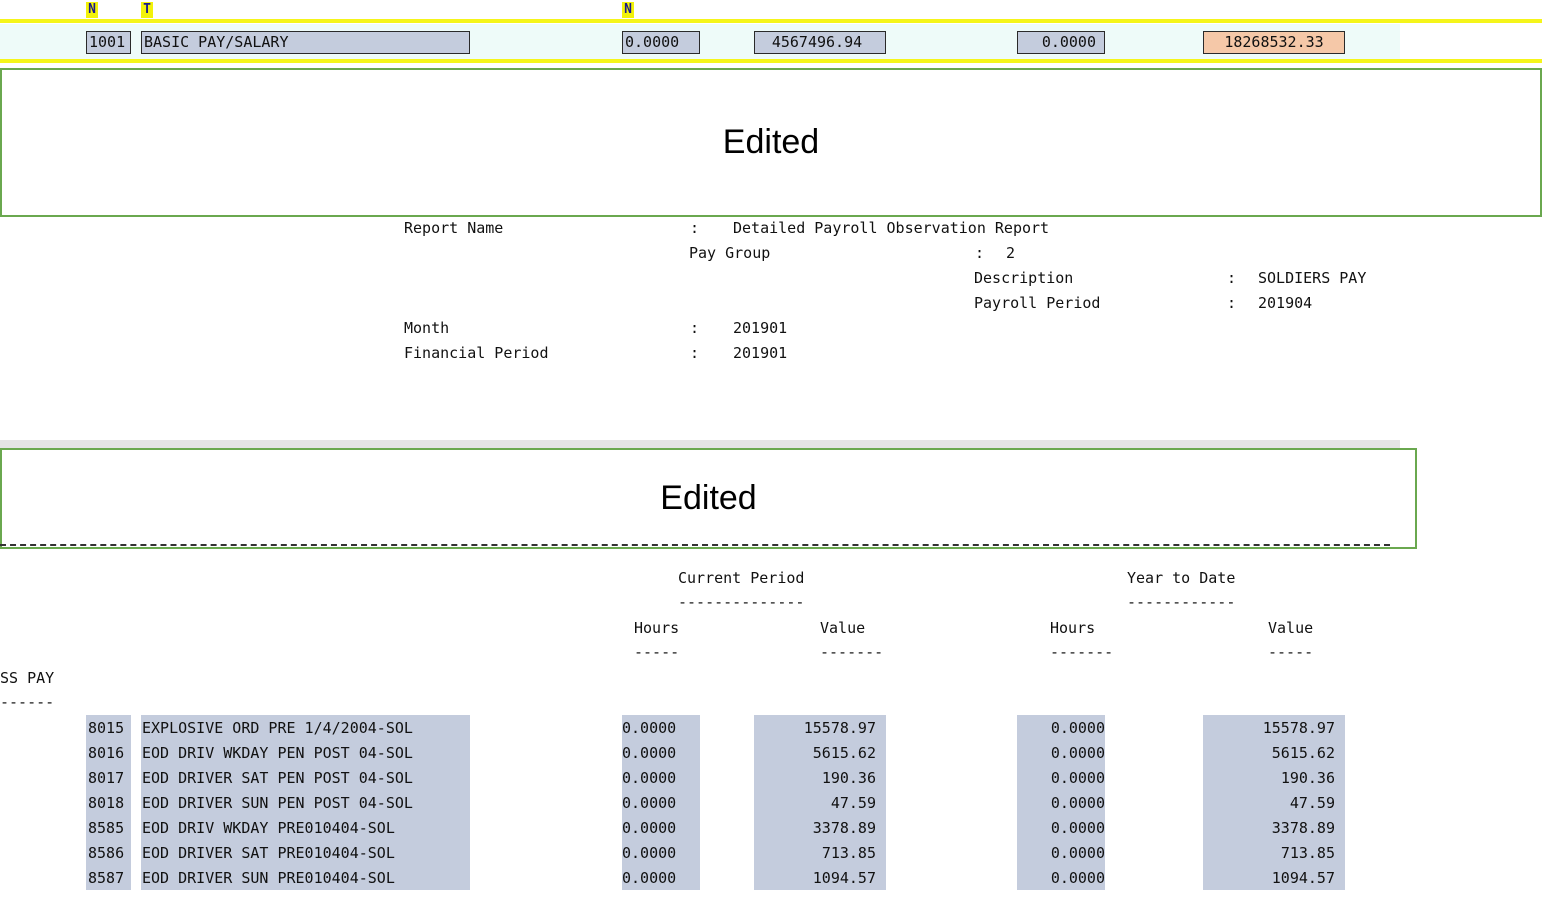  I want to click on year-to-date-underline: ------------, so click(1181, 602).